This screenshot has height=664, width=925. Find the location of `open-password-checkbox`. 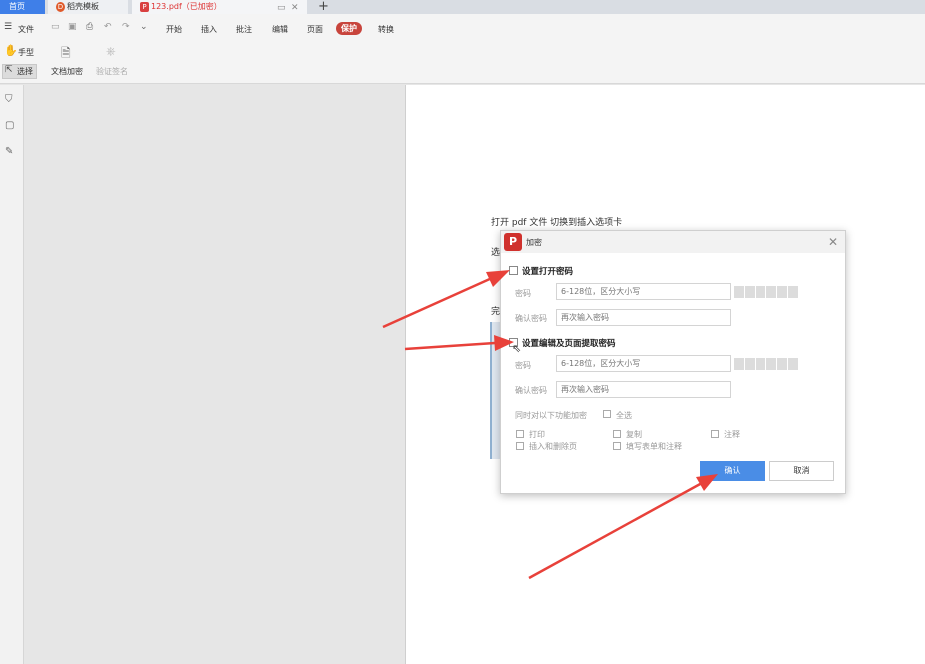

open-password-checkbox is located at coordinates (513, 270).